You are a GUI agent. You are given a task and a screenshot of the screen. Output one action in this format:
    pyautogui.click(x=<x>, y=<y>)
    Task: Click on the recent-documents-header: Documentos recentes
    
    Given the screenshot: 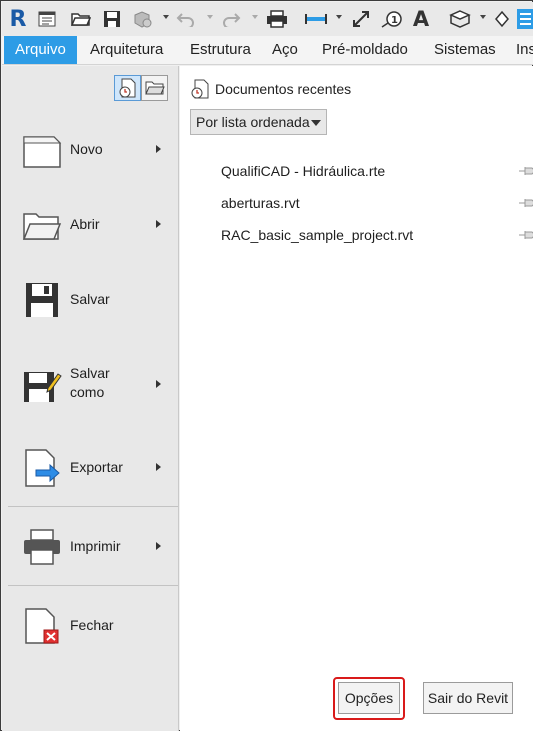 What is the action you would take?
    pyautogui.click(x=271, y=89)
    